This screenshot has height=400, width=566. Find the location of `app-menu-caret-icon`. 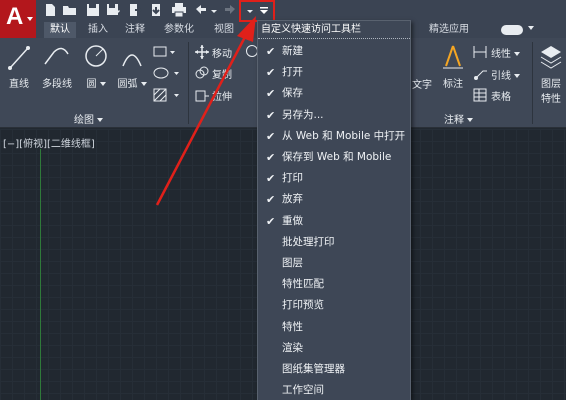

app-menu-caret-icon is located at coordinates (30, 19).